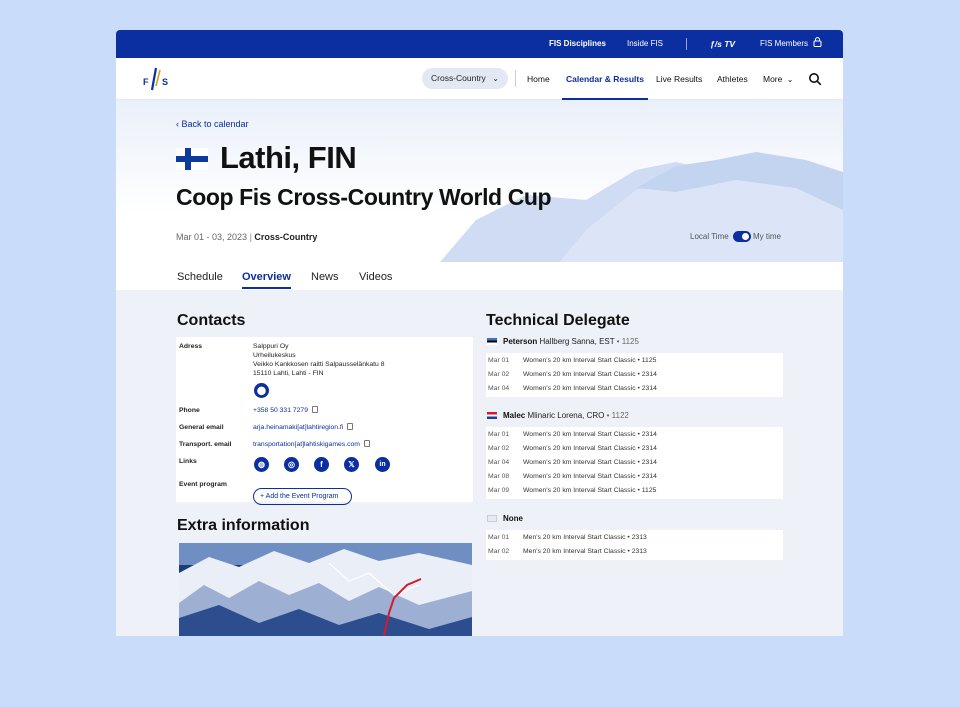 The image size is (960, 707). What do you see at coordinates (188, 461) in the screenshot?
I see `links-label: Links` at bounding box center [188, 461].